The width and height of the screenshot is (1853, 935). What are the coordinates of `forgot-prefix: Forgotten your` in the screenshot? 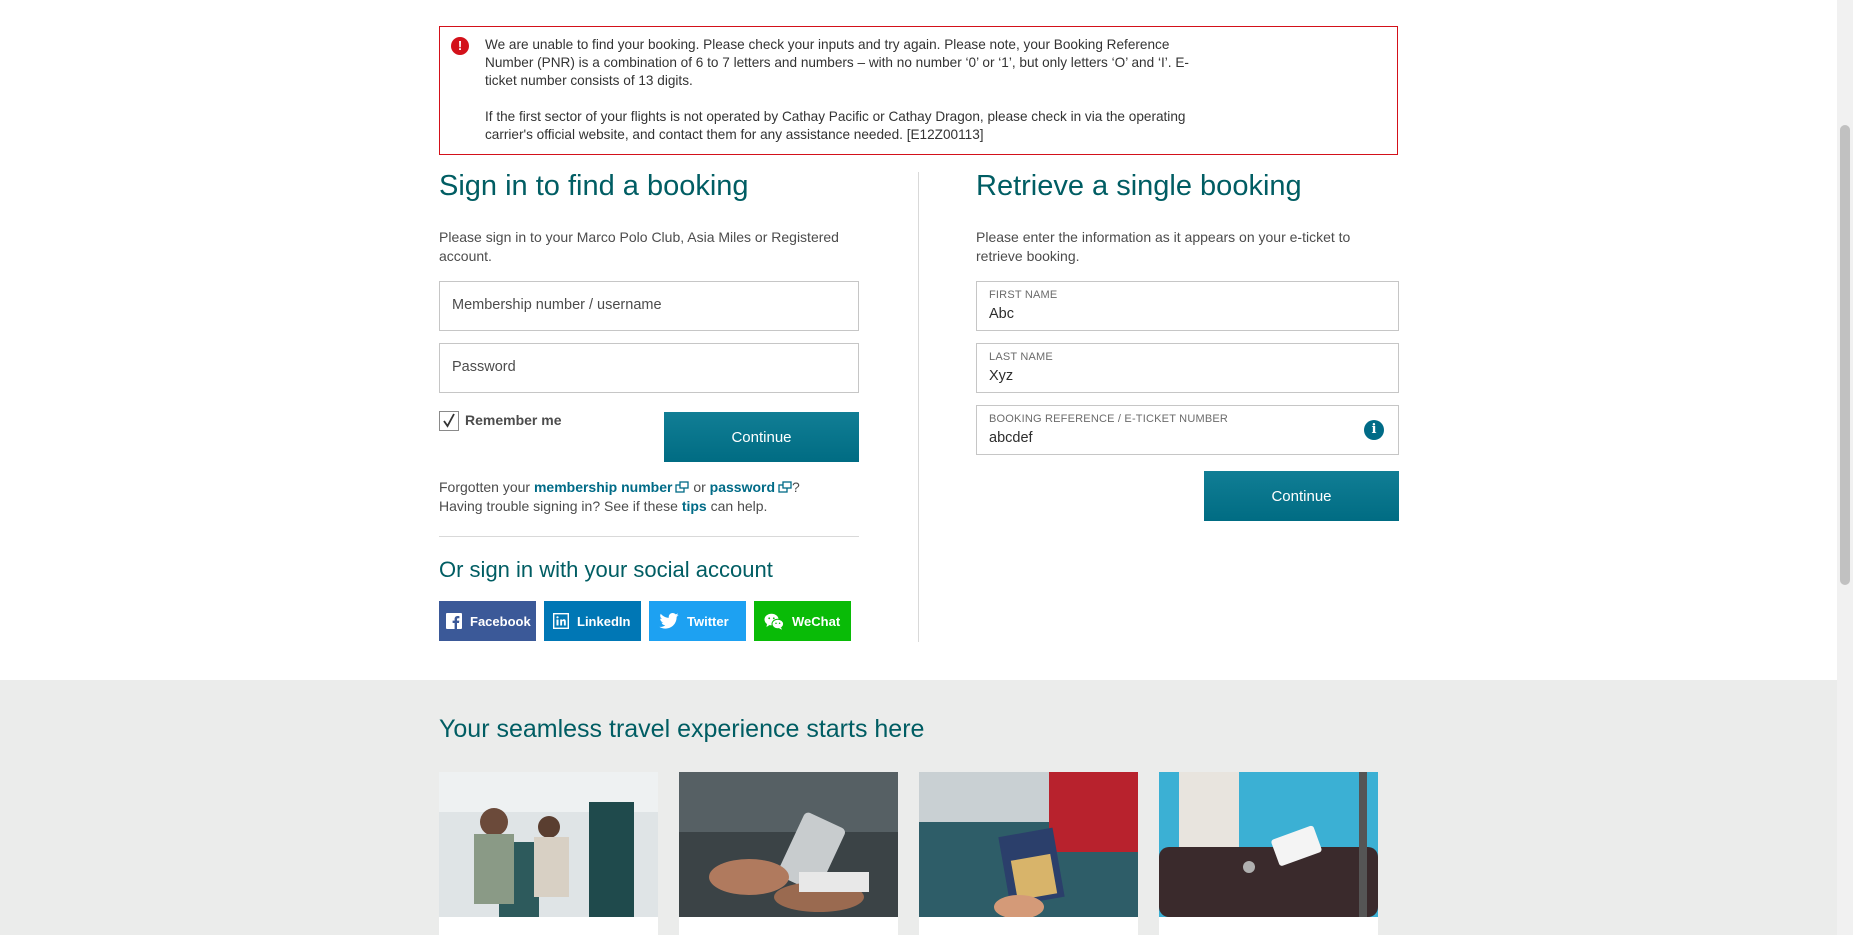 It's located at (485, 487).